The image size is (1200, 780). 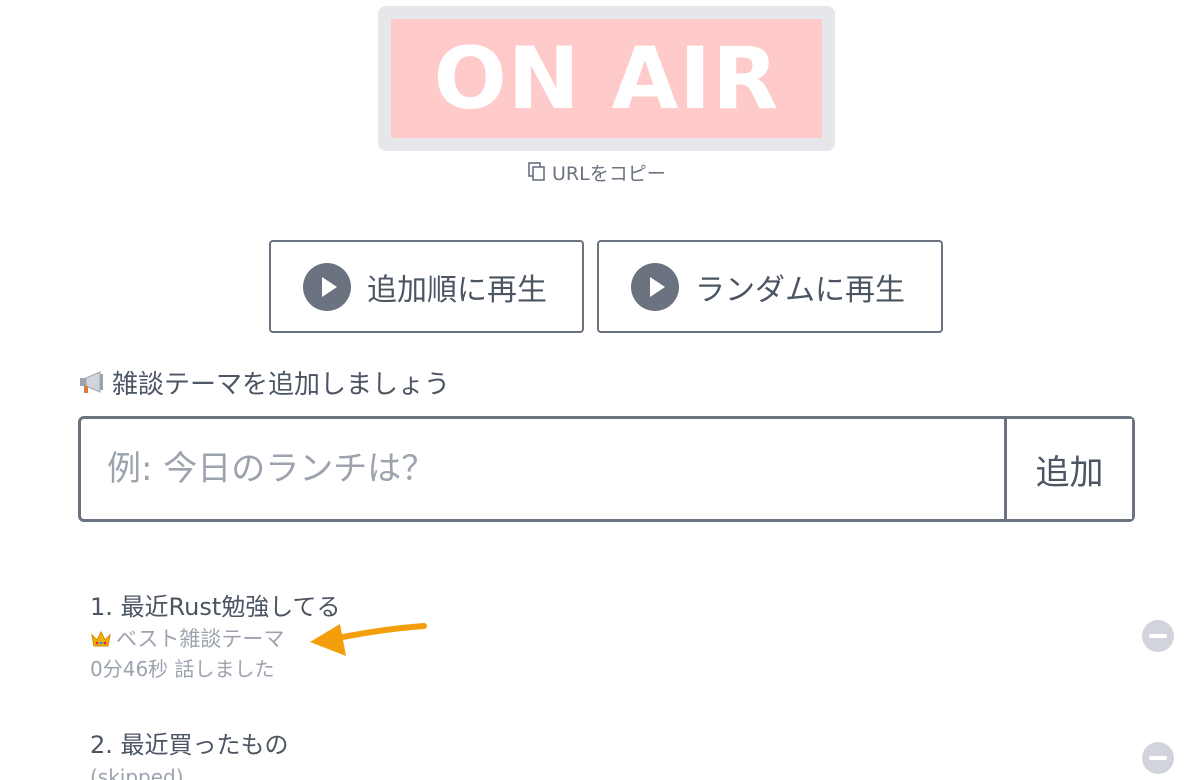 I want to click on on-air-label: ON AIR, so click(x=606, y=78).